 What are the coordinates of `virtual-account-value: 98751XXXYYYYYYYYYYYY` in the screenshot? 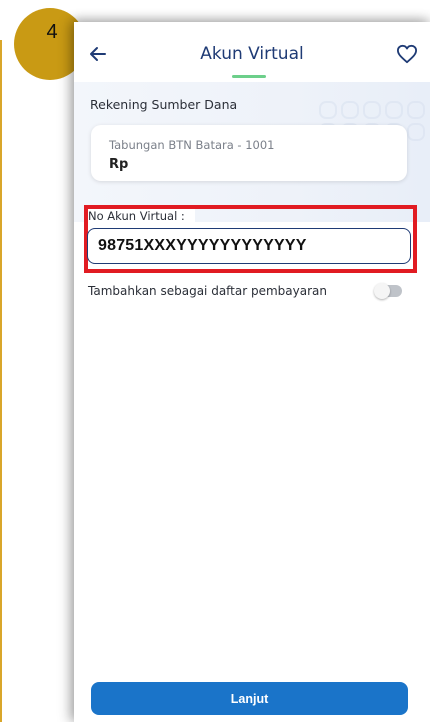 It's located at (202, 245).